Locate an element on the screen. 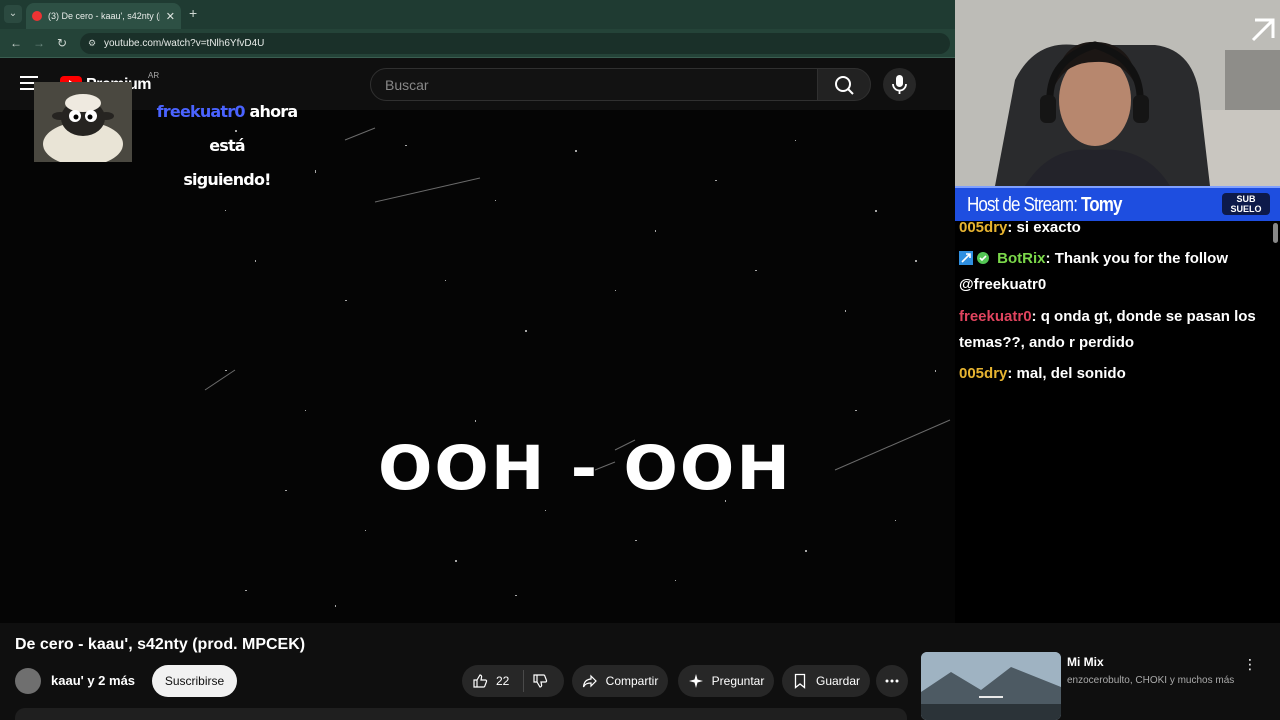  more-horizontal-icon is located at coordinates (892, 681).